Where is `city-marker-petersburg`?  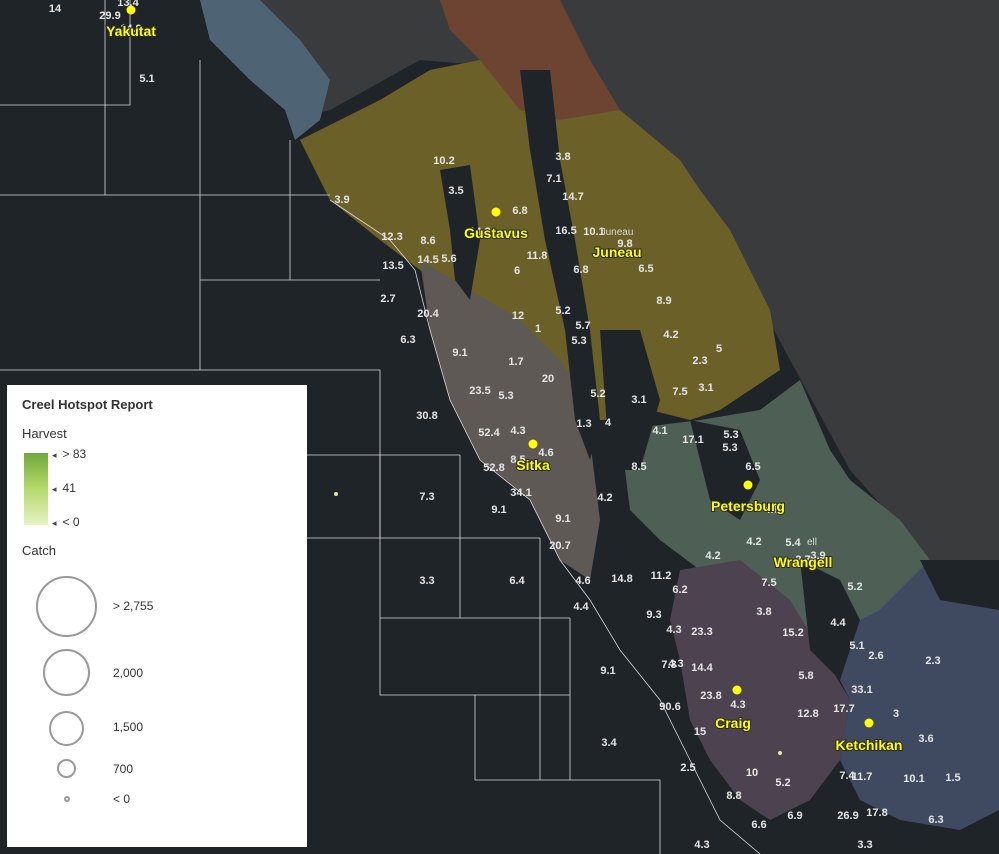
city-marker-petersburg is located at coordinates (748, 485).